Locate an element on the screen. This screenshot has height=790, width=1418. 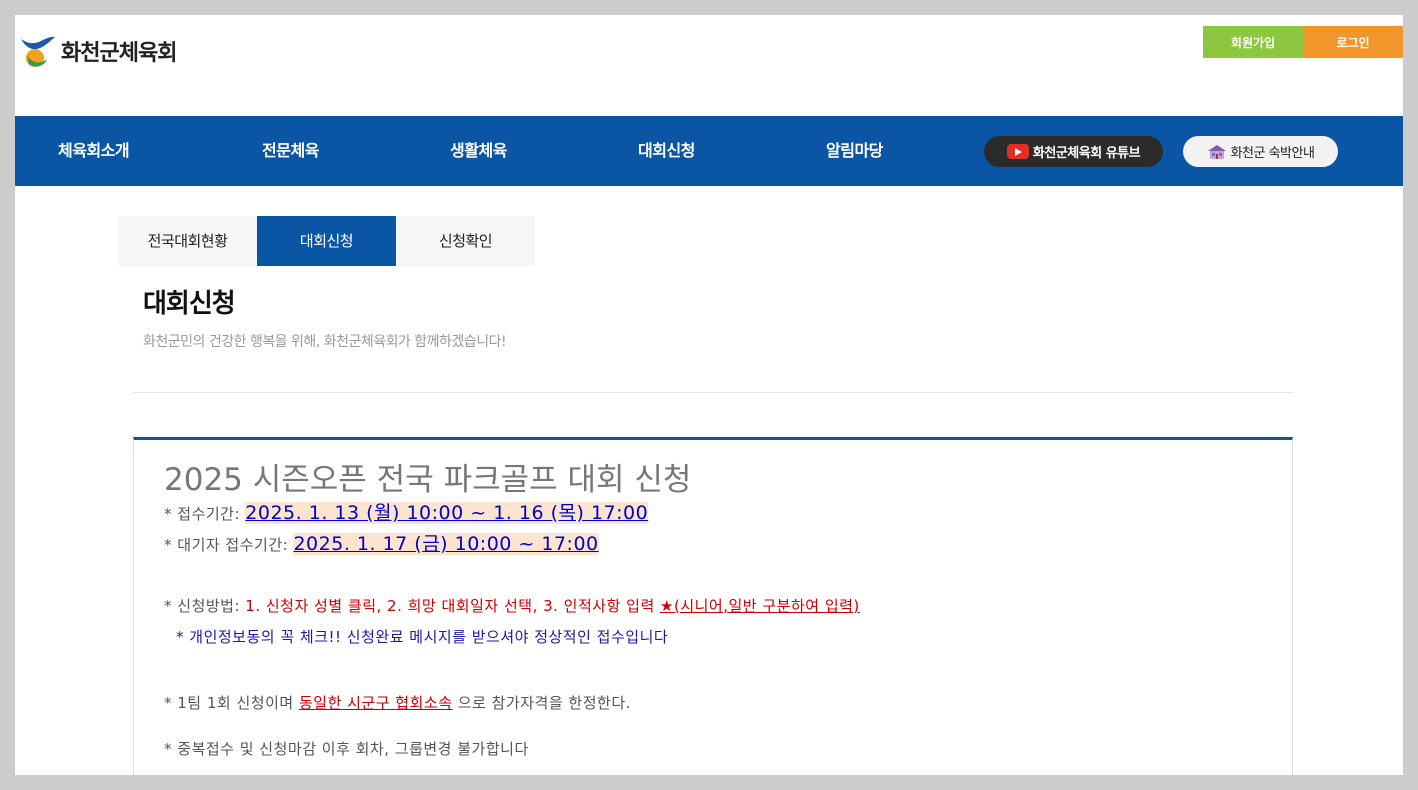
youtube-button: 화천군체육회 유튜브 is located at coordinates (1073, 151).